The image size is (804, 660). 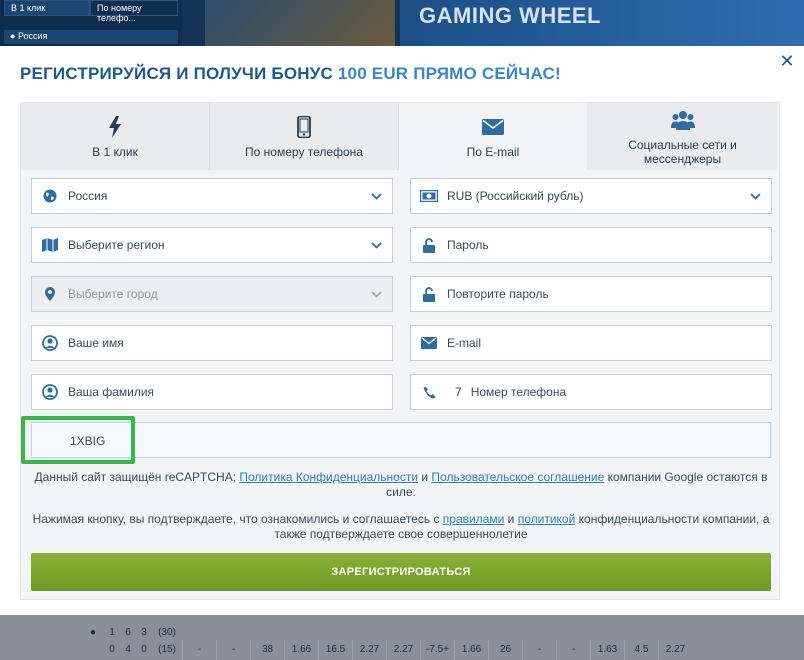 I want to click on phone-country-code: 7, so click(x=458, y=392).